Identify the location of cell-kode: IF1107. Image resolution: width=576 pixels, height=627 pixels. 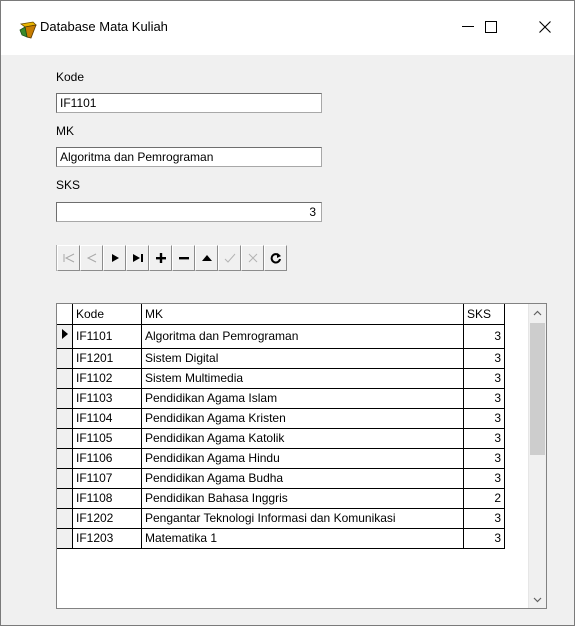
(107, 478).